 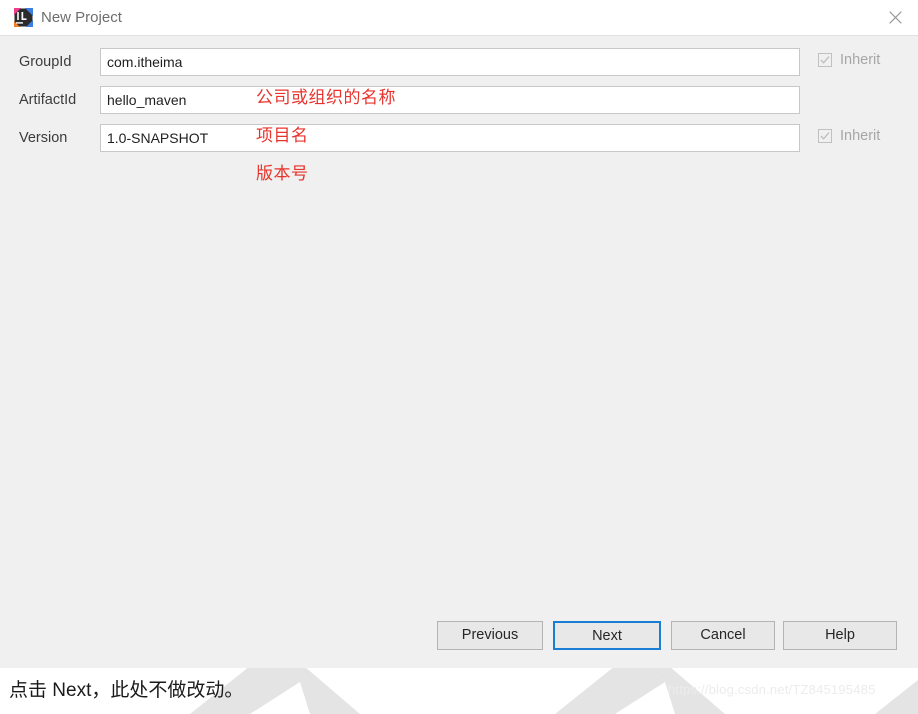 What do you see at coordinates (840, 635) in the screenshot?
I see `help-button: Help` at bounding box center [840, 635].